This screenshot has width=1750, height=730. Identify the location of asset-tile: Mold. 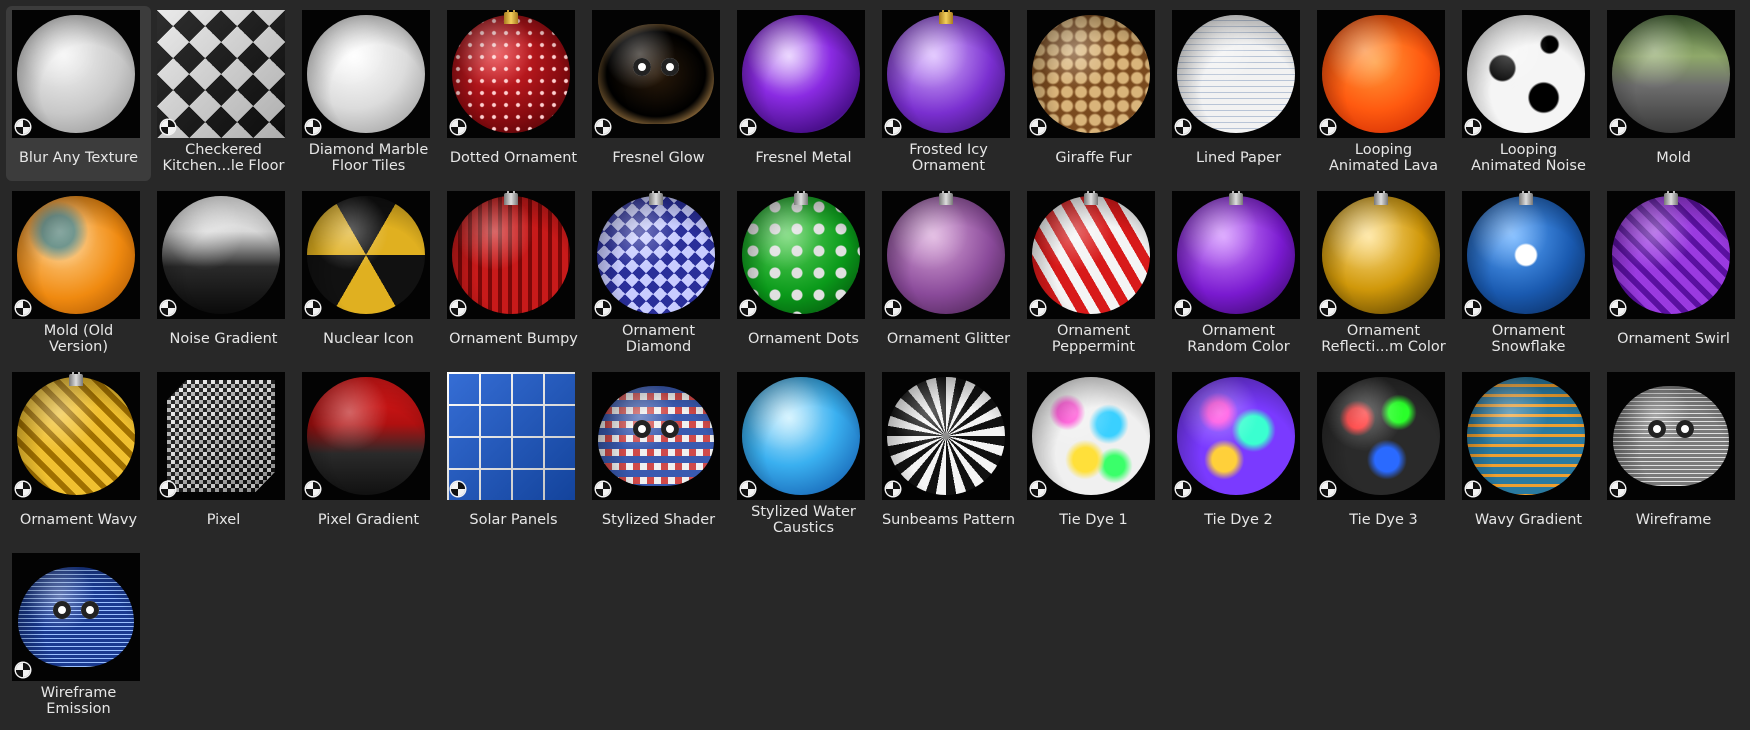
(1673, 93).